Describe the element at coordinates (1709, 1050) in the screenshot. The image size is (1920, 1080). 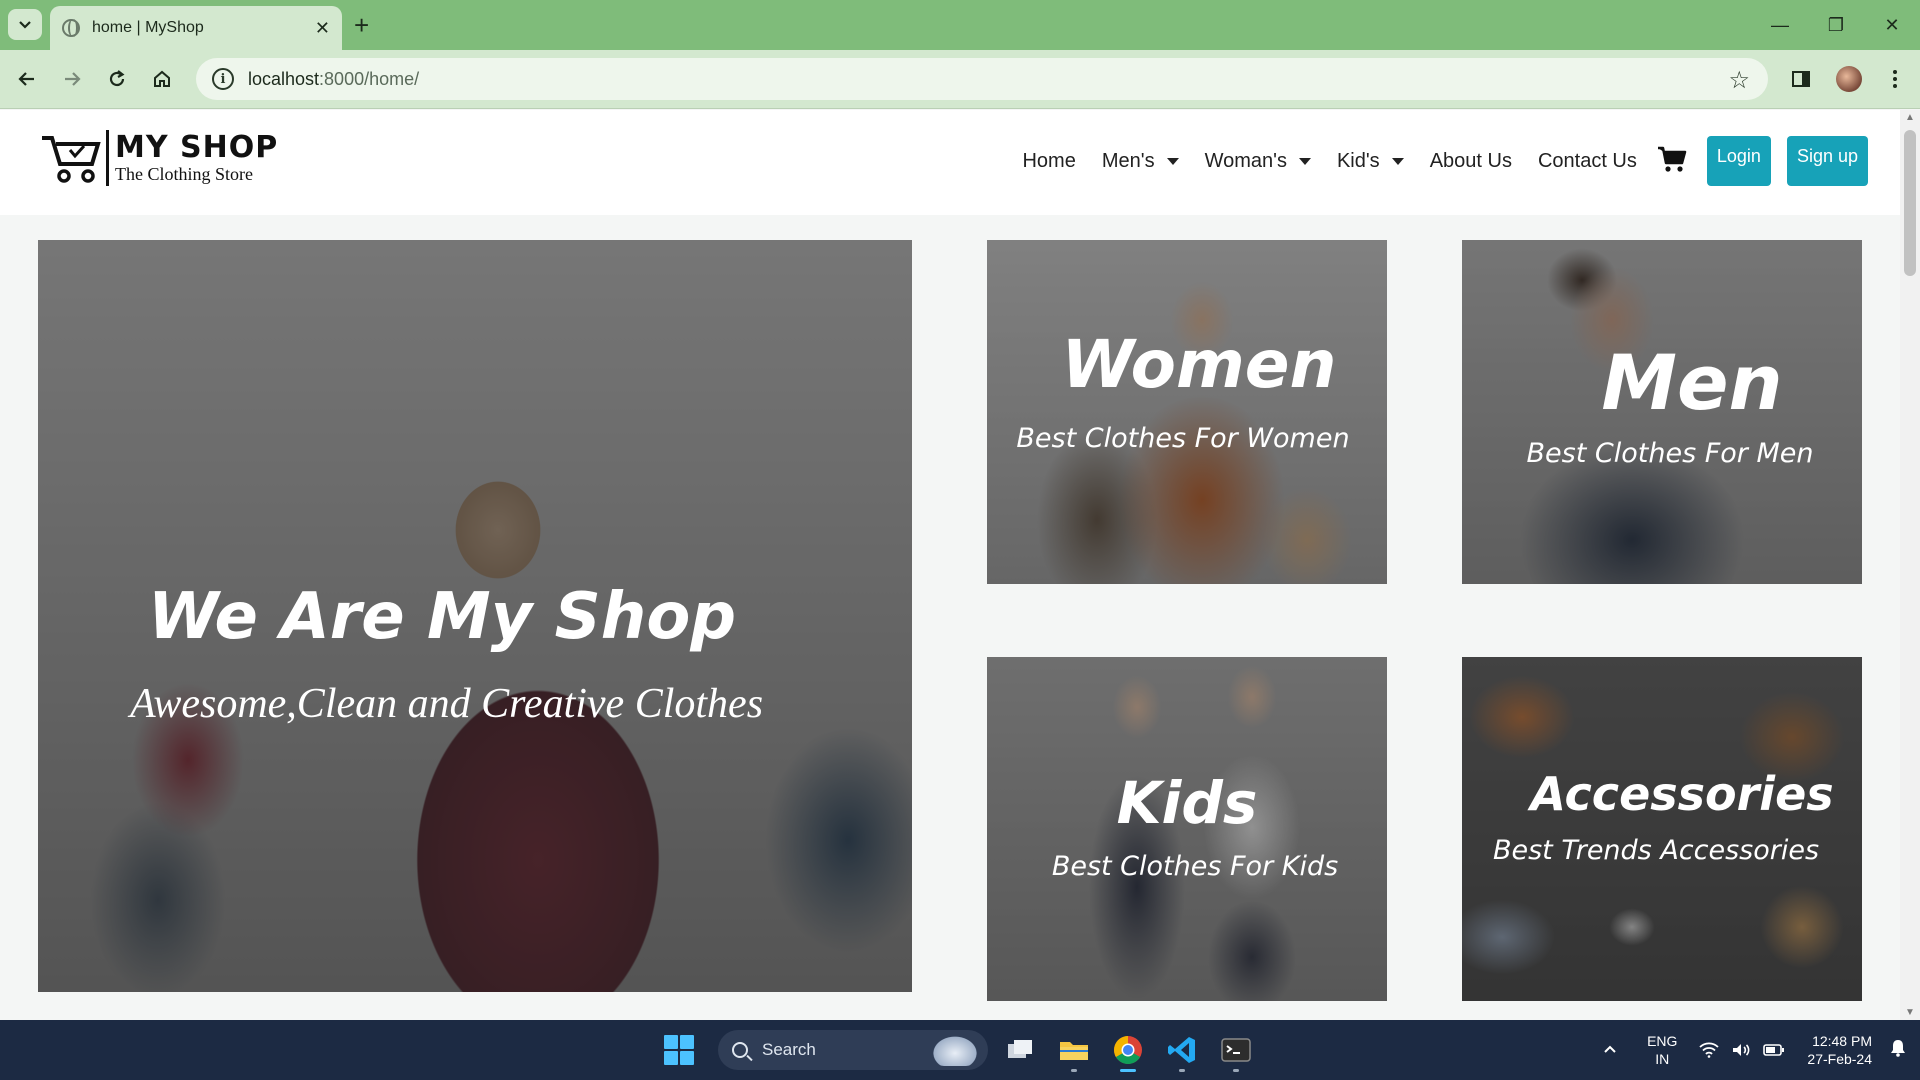
I see `wifi-icon` at that location.